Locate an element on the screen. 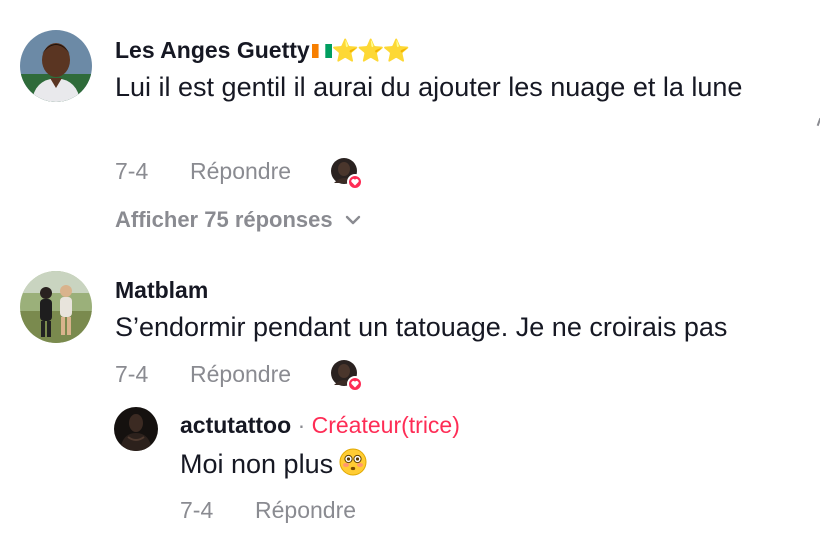 The image size is (820, 536). creator-badge: Créateur(trice) is located at coordinates (385, 425).